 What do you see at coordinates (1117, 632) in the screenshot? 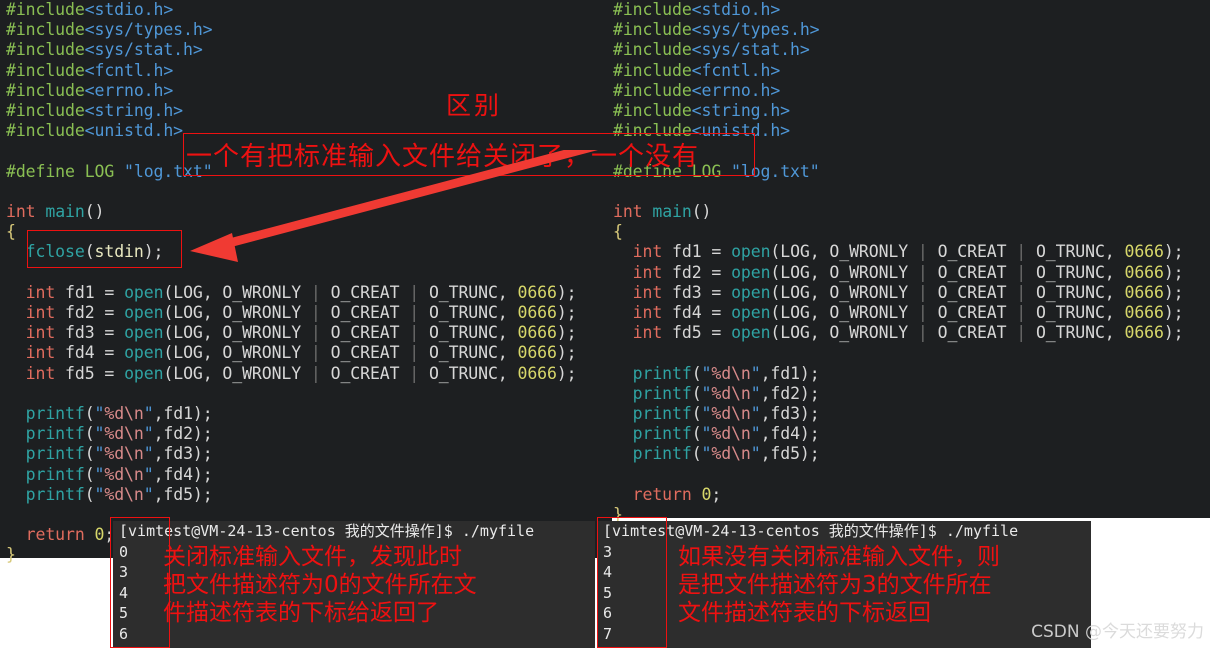
I see `csdn-watermark: CSDN @今天还要努力` at bounding box center [1117, 632].